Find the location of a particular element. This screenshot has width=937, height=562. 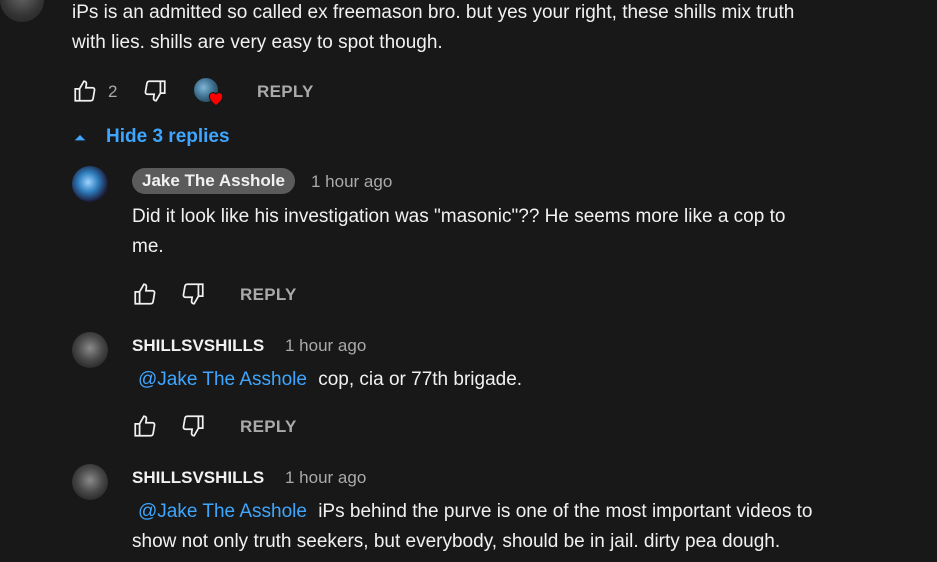

hide-replies-label: Hide 3 replies is located at coordinates (168, 136).